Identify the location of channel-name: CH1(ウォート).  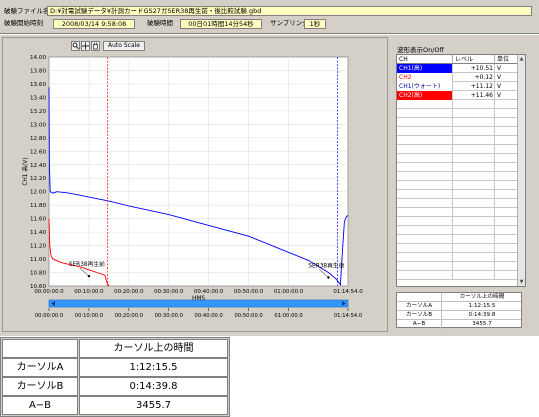
(425, 86).